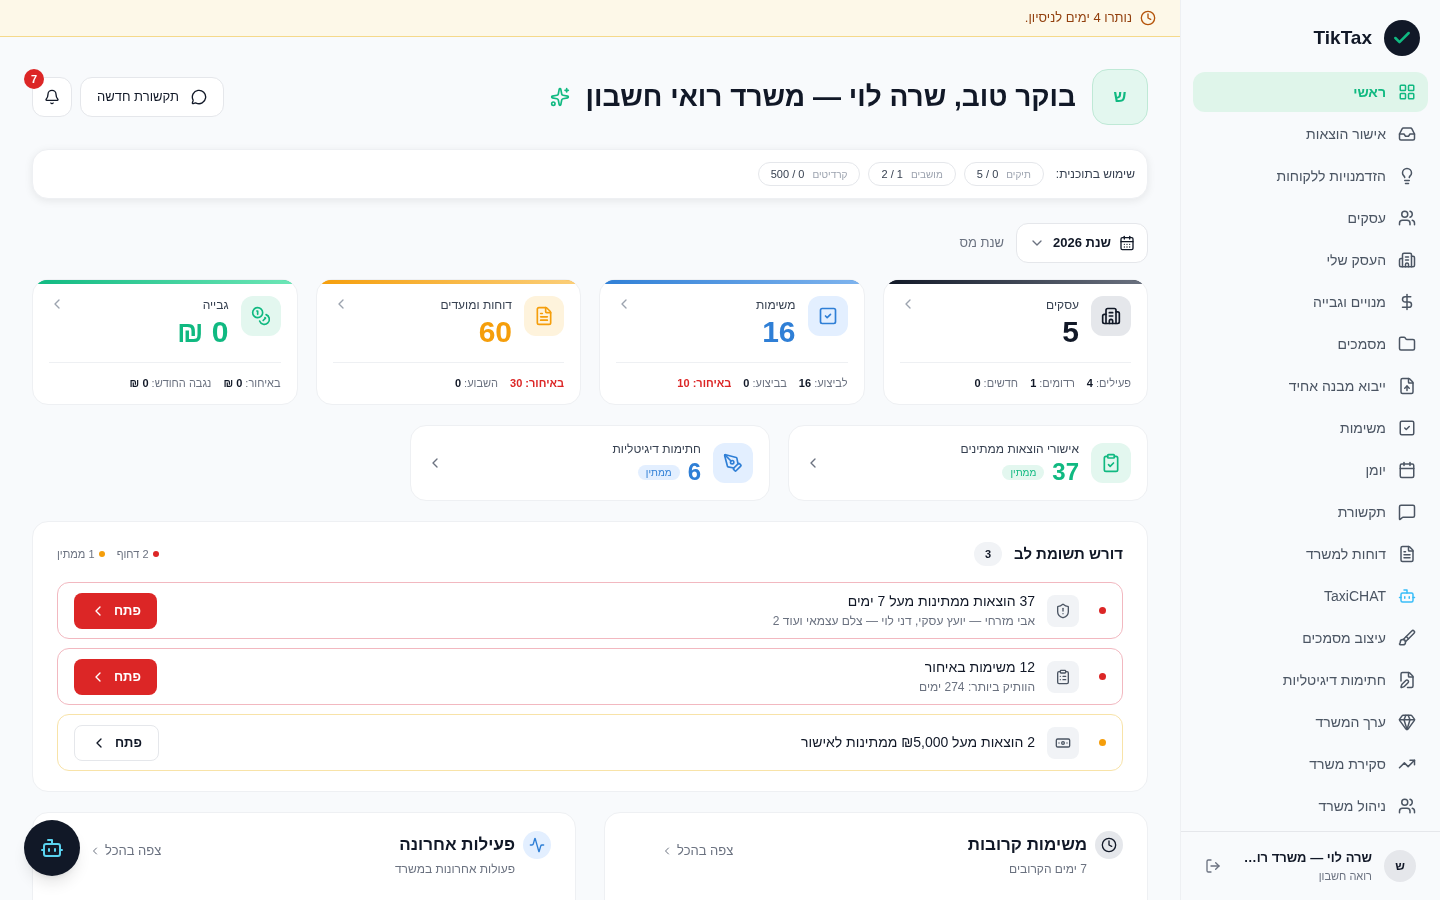 The width and height of the screenshot is (1440, 900). What do you see at coordinates (1310, 302) in the screenshot?
I see `sidebar-item: מנויים וגבייה` at bounding box center [1310, 302].